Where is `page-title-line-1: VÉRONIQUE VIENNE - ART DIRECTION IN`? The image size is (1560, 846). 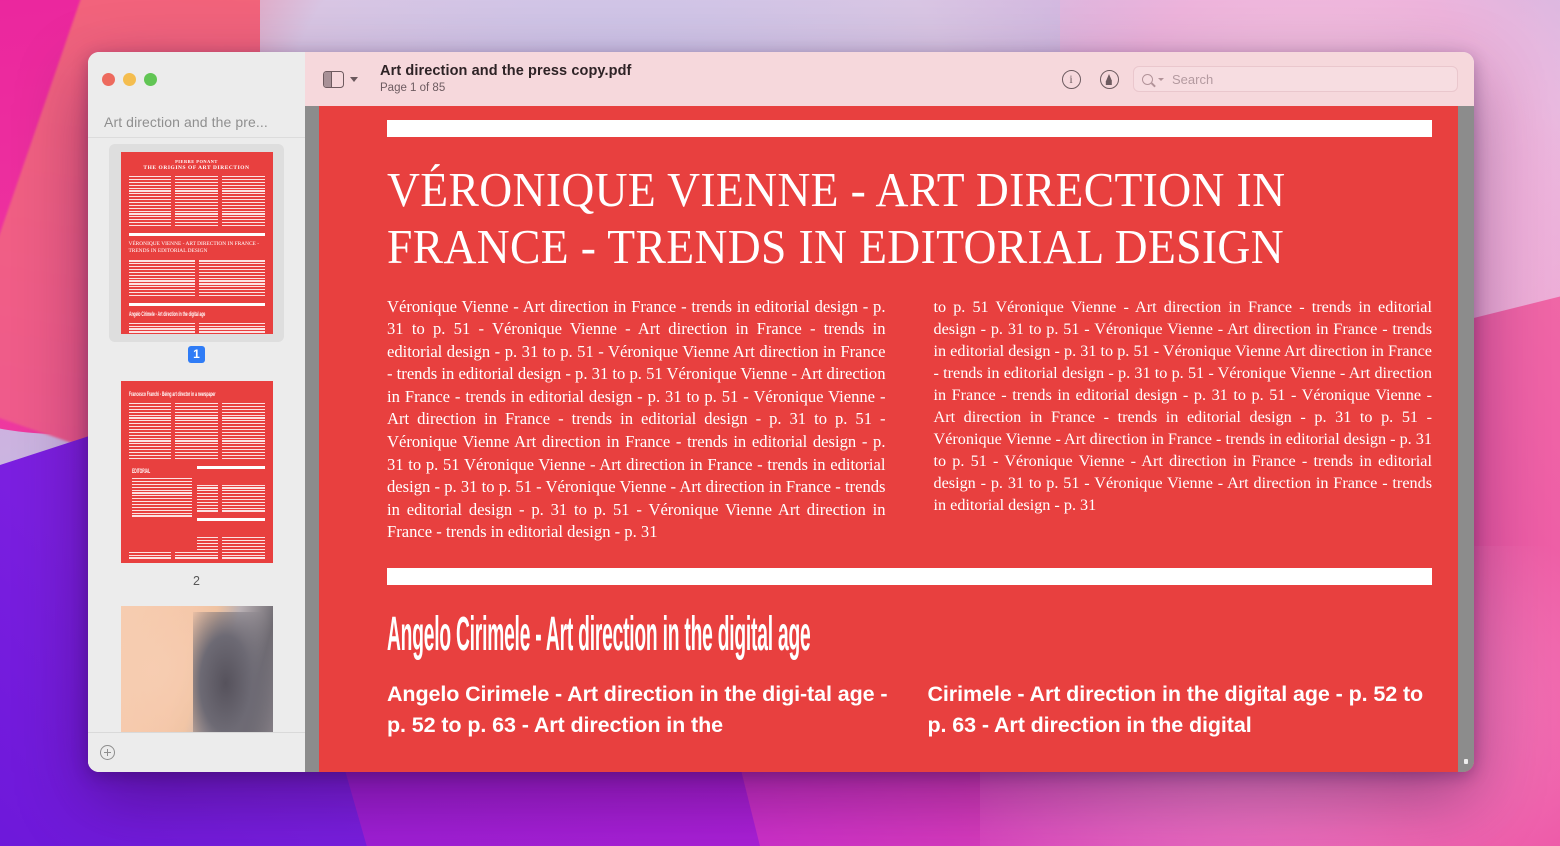
page-title-line-1: VÉRONIQUE VIENNE - ART DIRECTION IN is located at coordinates (836, 189).